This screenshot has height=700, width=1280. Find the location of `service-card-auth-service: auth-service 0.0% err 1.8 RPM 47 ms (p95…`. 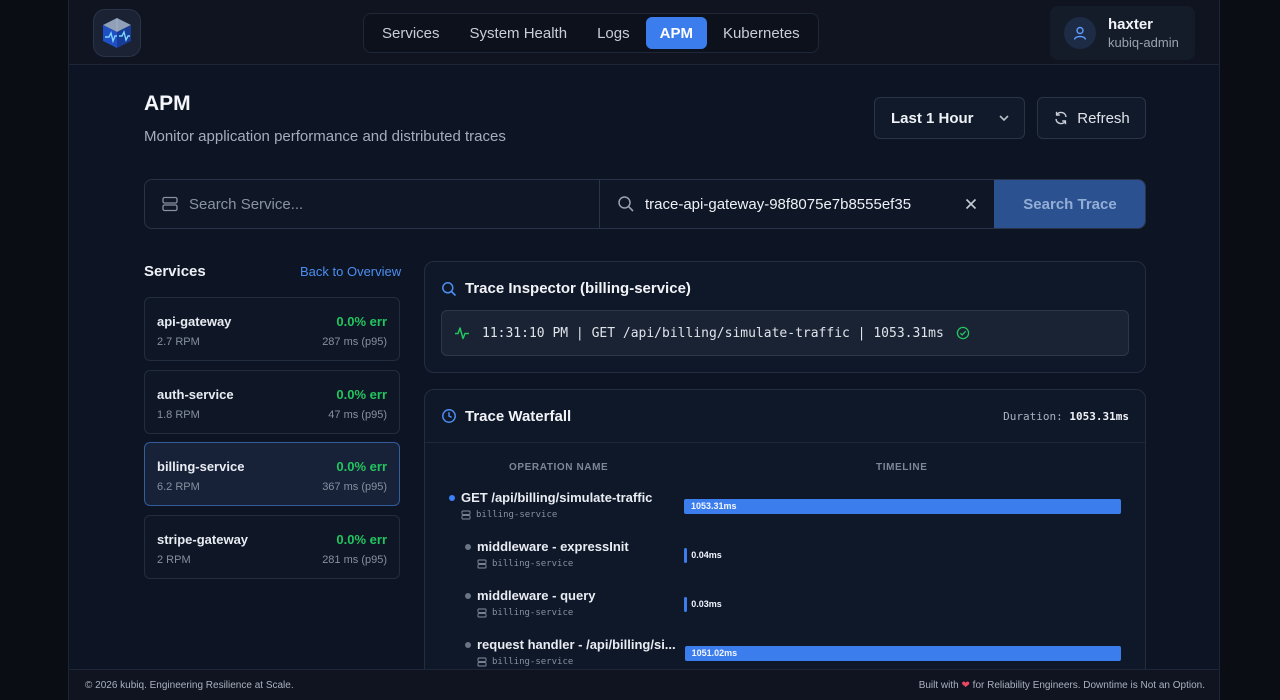

service-card-auth-service: auth-service 0.0% err 1.8 RPM 47 ms (p95… is located at coordinates (272, 402).